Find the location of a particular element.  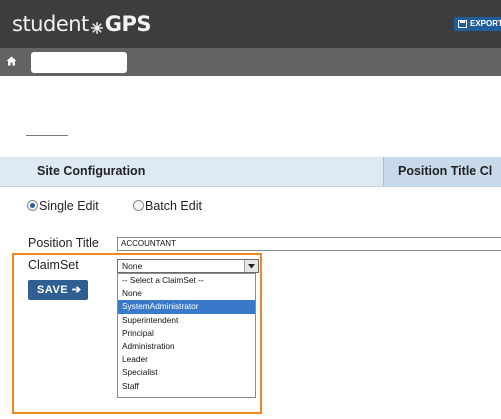

radio-unselected-icon is located at coordinates (138, 206).